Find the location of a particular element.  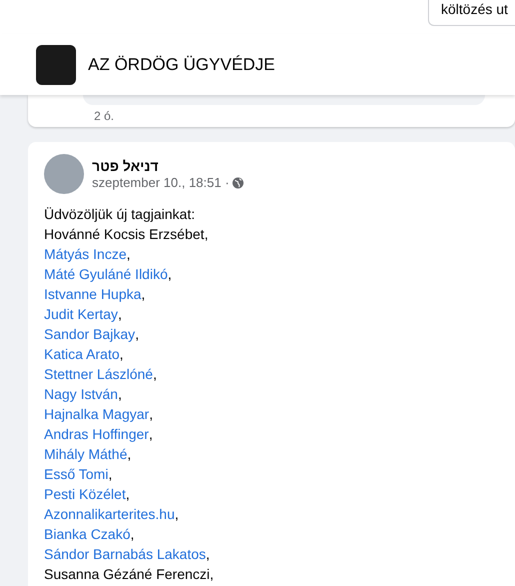

member-link: Hajnalka Magyar is located at coordinates (97, 414).